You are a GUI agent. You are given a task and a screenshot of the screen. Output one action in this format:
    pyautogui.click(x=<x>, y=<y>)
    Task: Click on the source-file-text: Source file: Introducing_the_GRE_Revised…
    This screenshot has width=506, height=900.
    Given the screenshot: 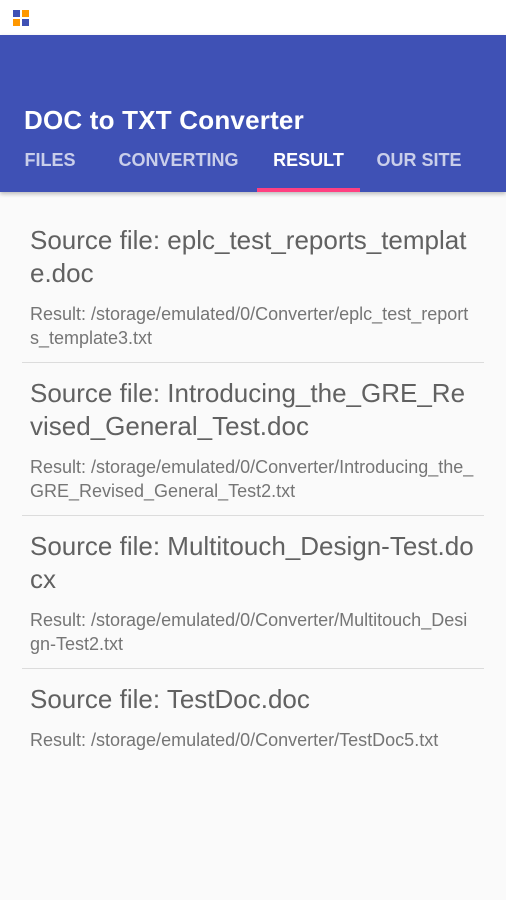 What is the action you would take?
    pyautogui.click(x=248, y=409)
    